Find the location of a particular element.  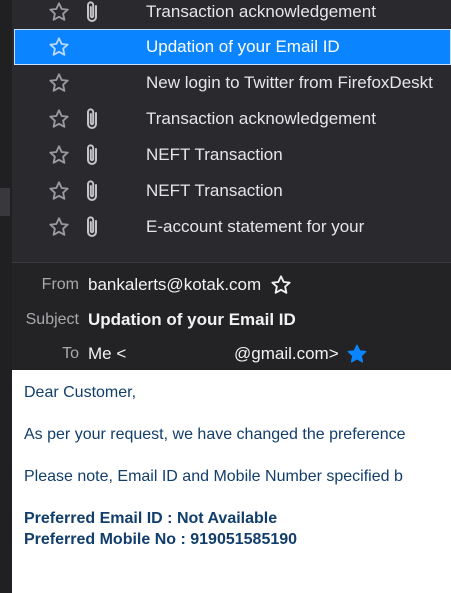

subject-label: Subject is located at coordinates (52, 319).